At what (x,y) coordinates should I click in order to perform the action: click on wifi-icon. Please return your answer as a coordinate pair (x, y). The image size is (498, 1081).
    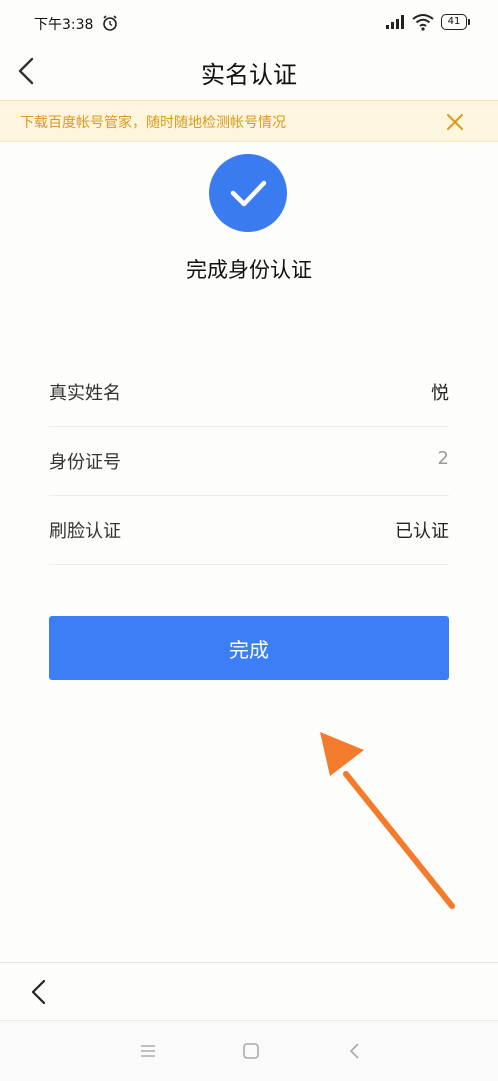
    Looking at the image, I should click on (423, 22).